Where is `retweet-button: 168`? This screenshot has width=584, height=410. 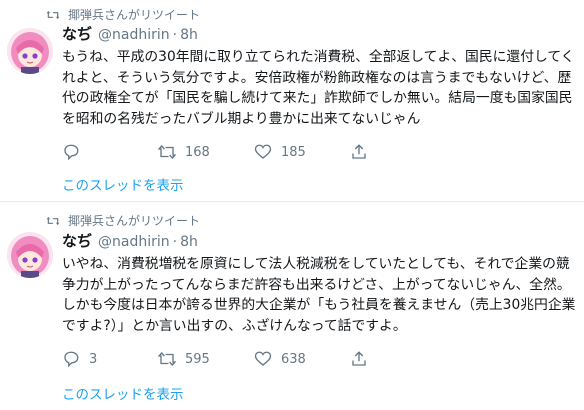
retweet-button: 168 is located at coordinates (206, 152).